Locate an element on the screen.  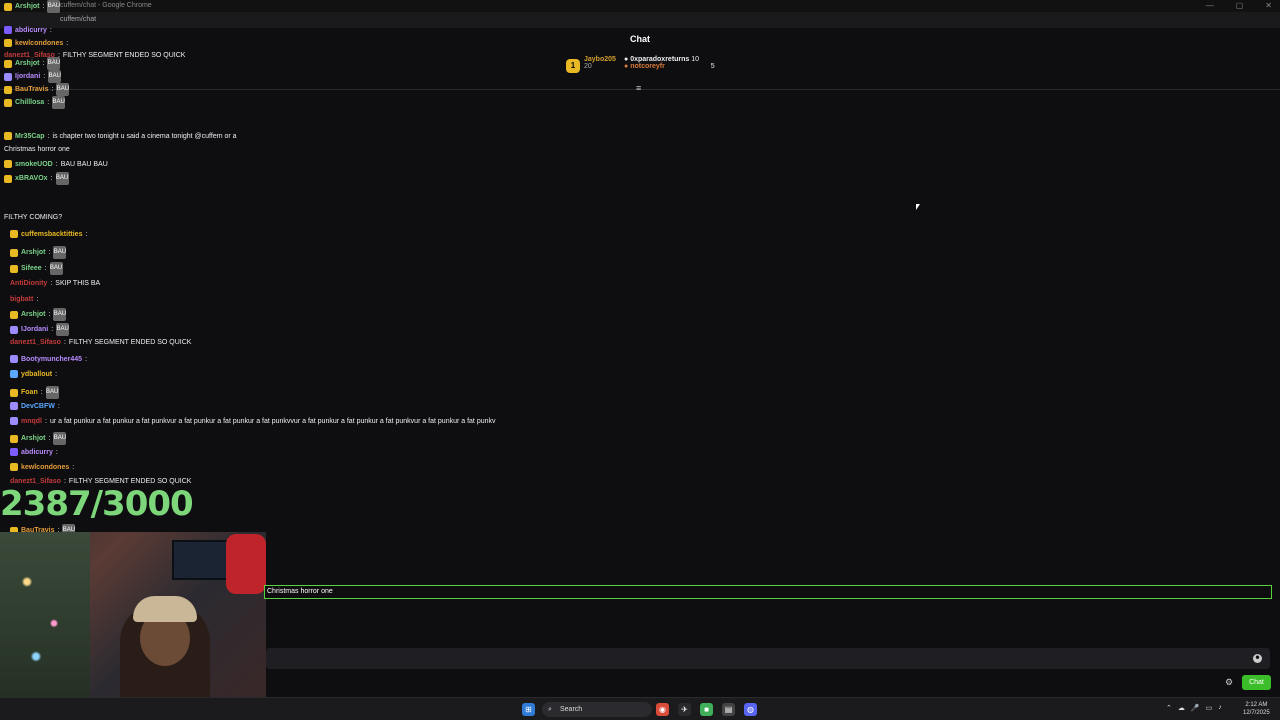
leader-count: 10 is located at coordinates (695, 59).